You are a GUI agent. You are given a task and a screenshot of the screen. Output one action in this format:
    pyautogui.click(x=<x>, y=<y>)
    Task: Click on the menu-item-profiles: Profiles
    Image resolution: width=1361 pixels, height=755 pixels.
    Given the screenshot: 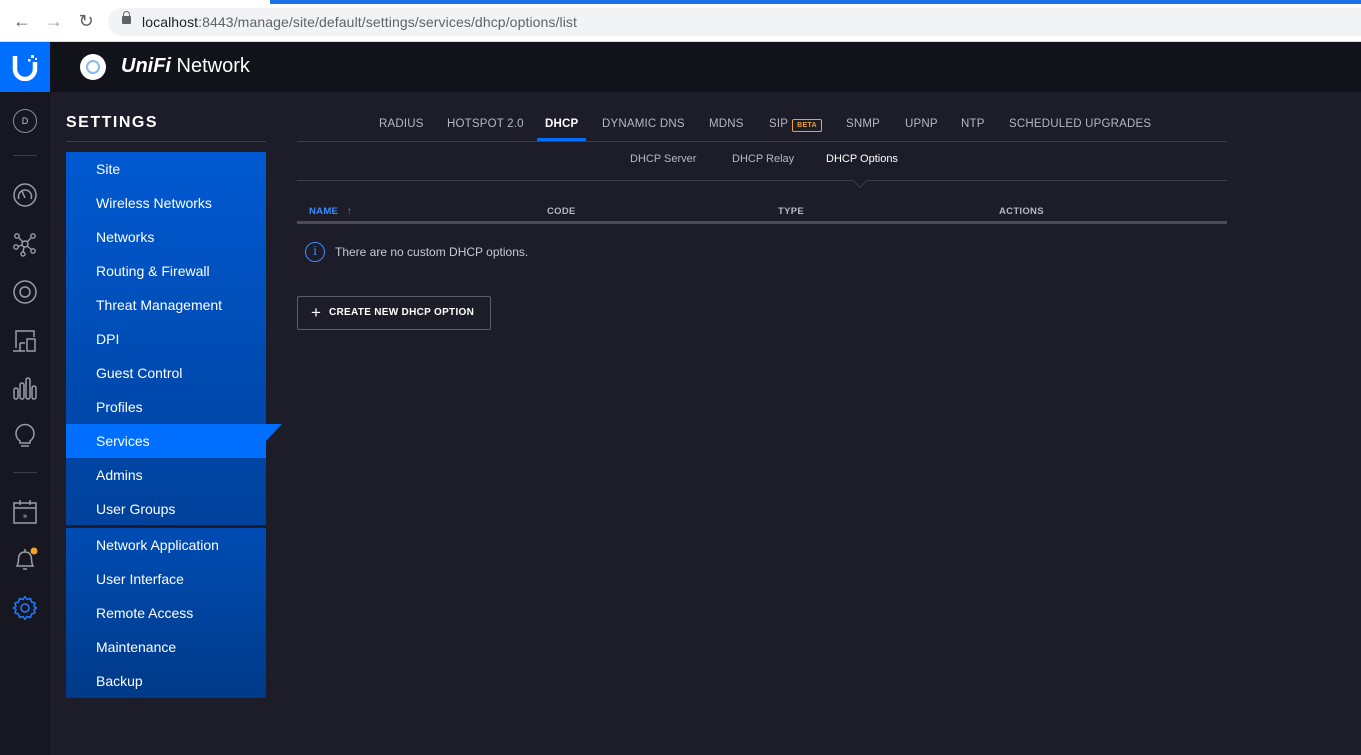 What is the action you would take?
    pyautogui.click(x=166, y=407)
    